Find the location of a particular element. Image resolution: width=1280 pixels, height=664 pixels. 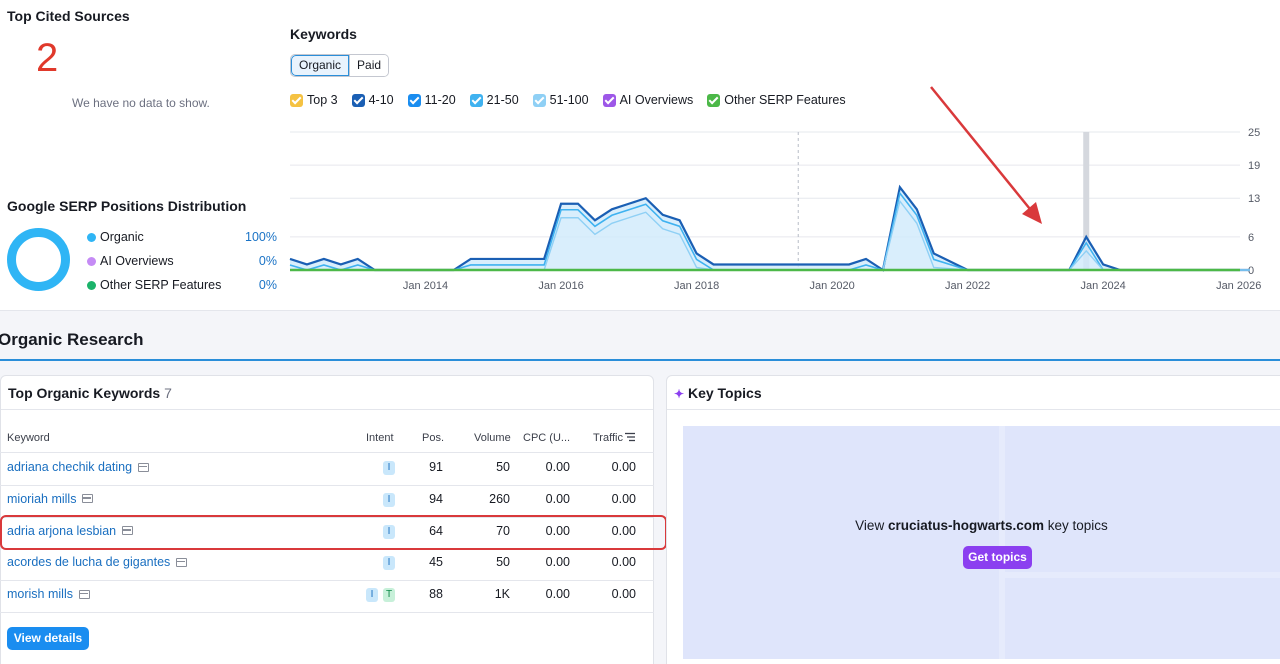

legend-21-50: 21-50 is located at coordinates (494, 100).